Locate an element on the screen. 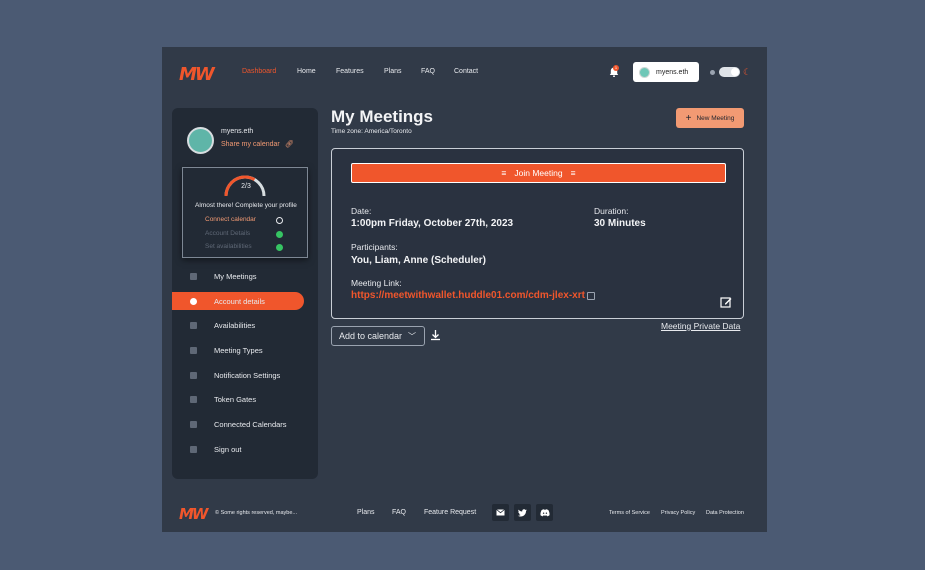  nav-link-features: Features is located at coordinates (350, 71).